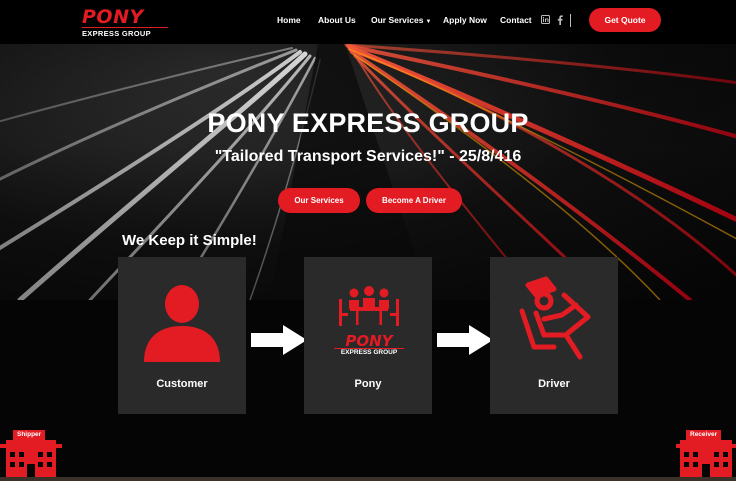 This screenshot has height=481, width=736. What do you see at coordinates (414, 200) in the screenshot?
I see `become-a-driver-button: Become A Driver` at bounding box center [414, 200].